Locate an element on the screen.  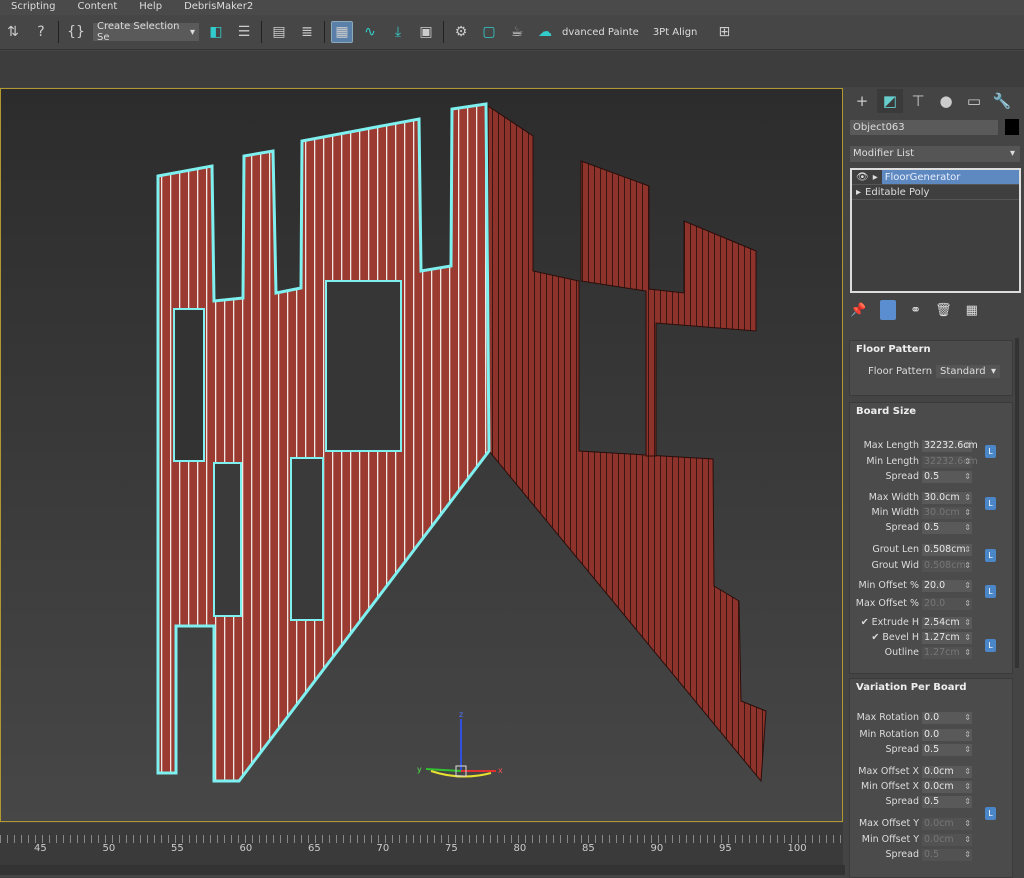
modify-tab-icon: ◩ is located at coordinates (890, 101).